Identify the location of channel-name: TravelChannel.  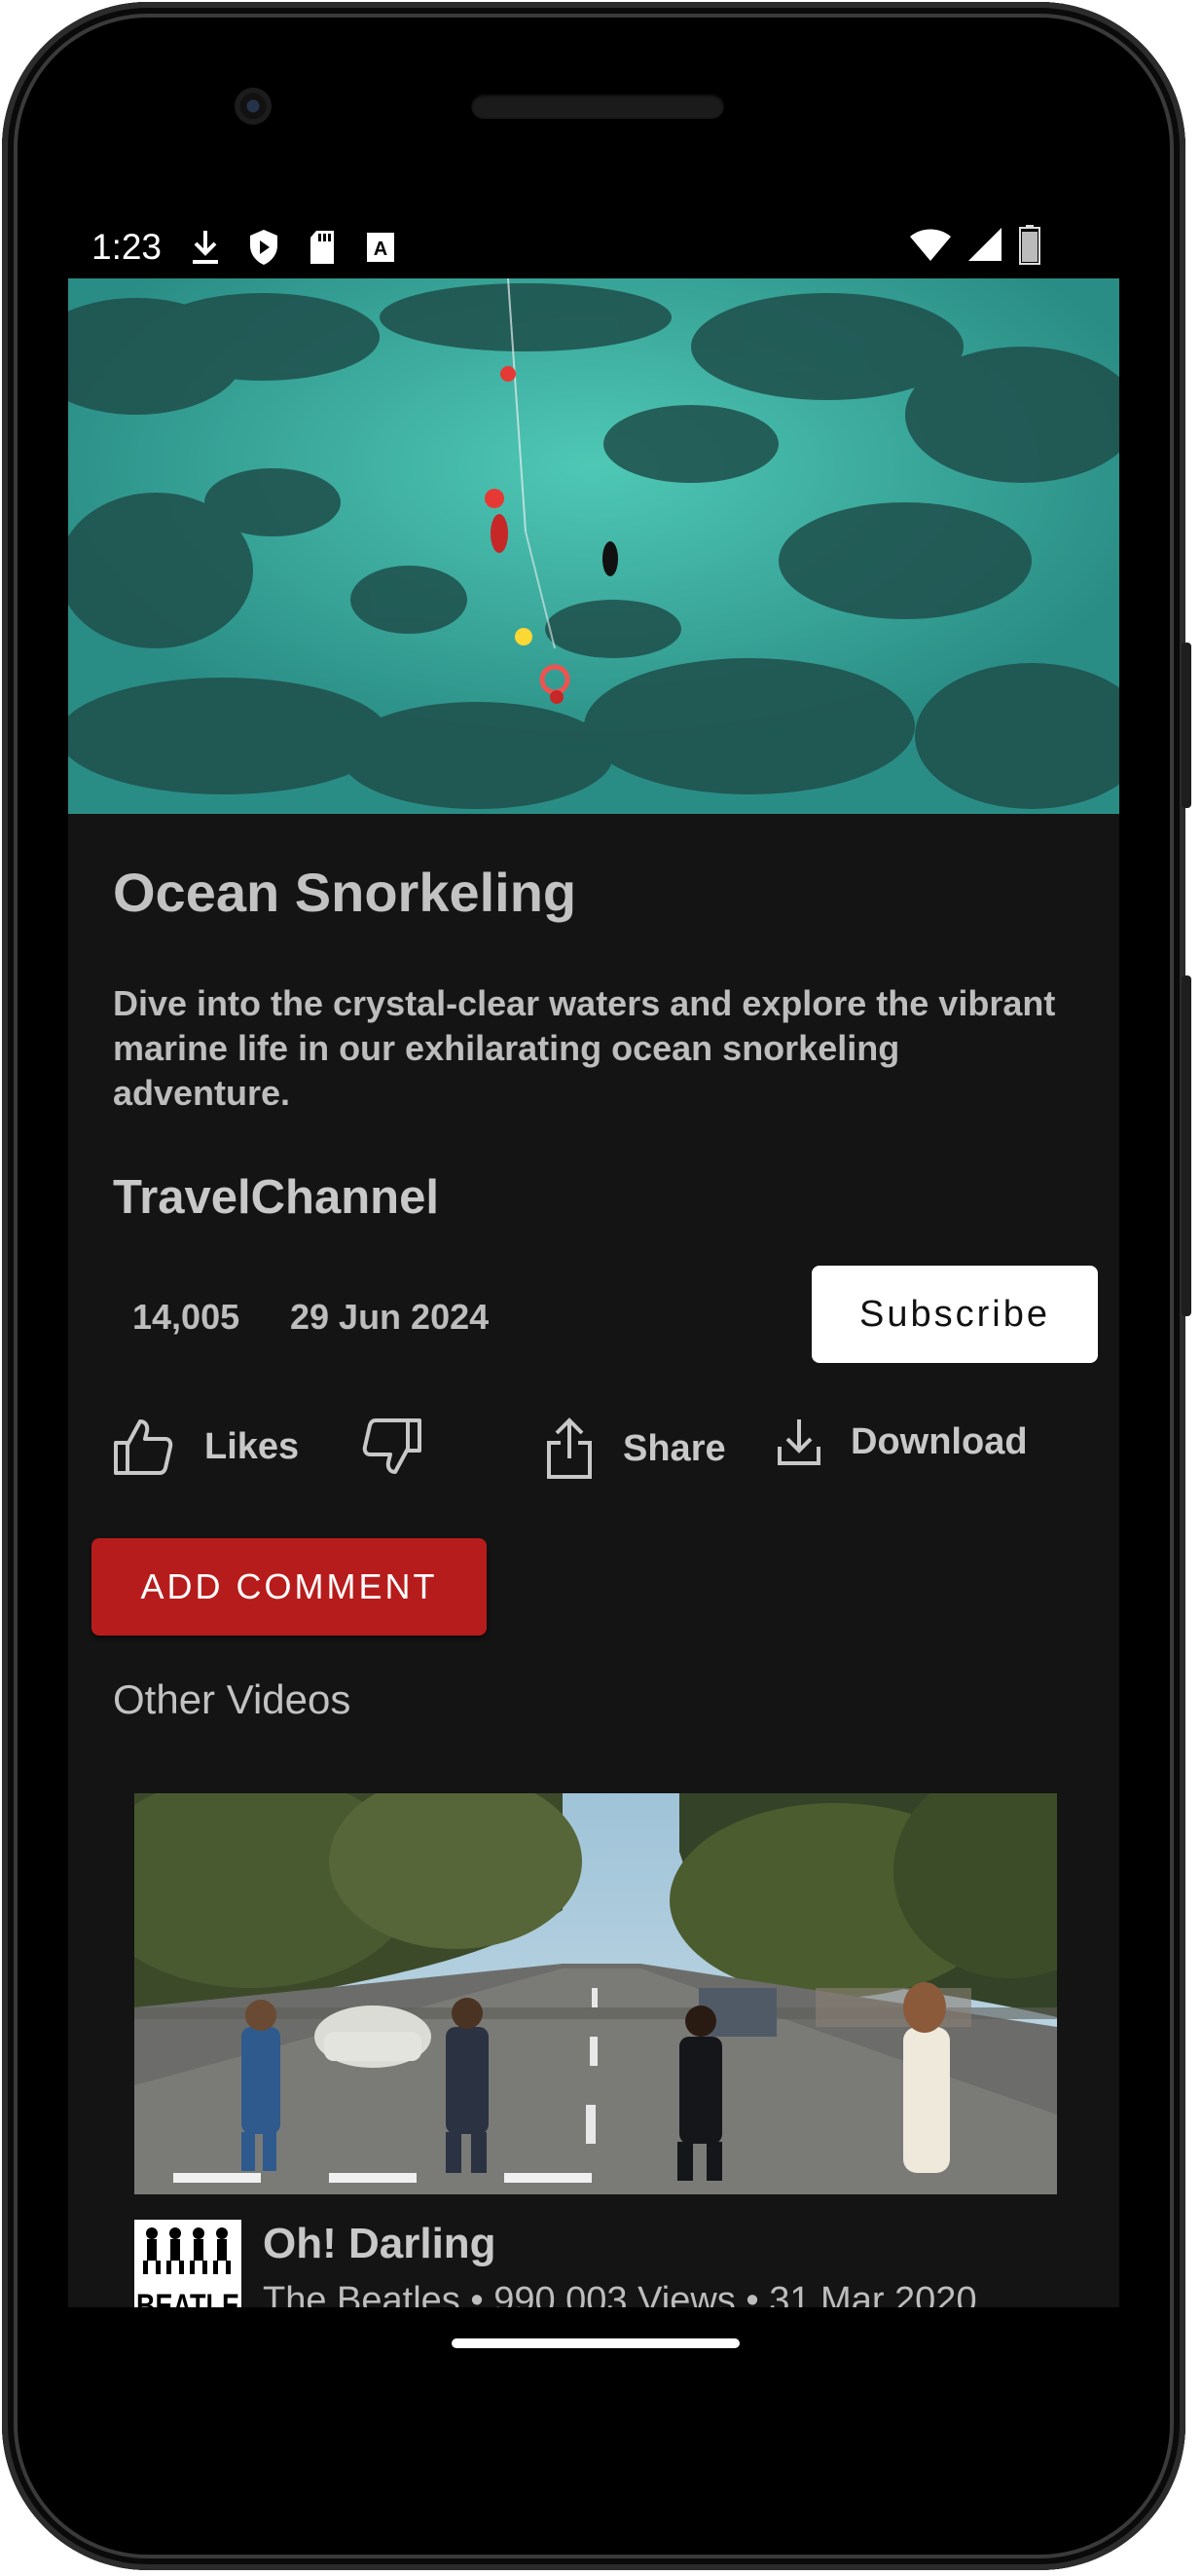
(276, 1197).